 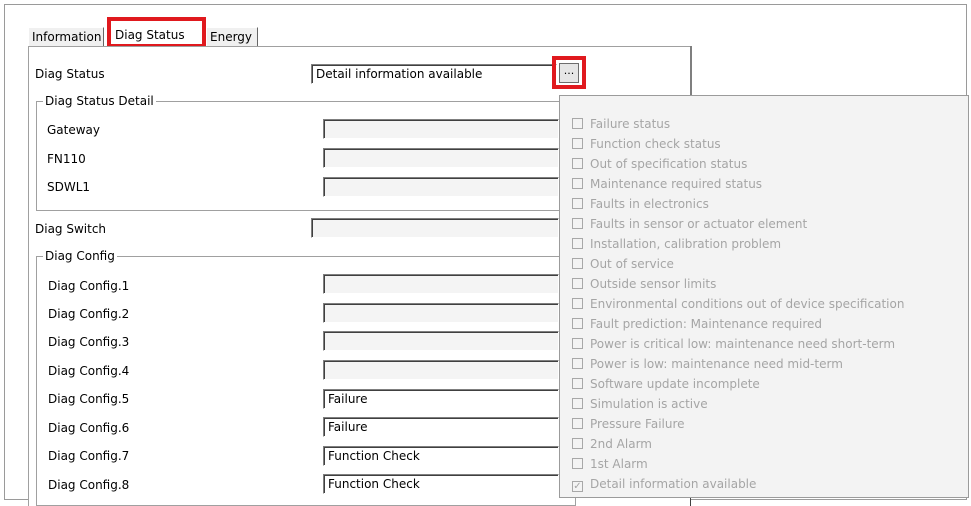 I want to click on detail-option-label: Out of service, so click(x=632, y=264).